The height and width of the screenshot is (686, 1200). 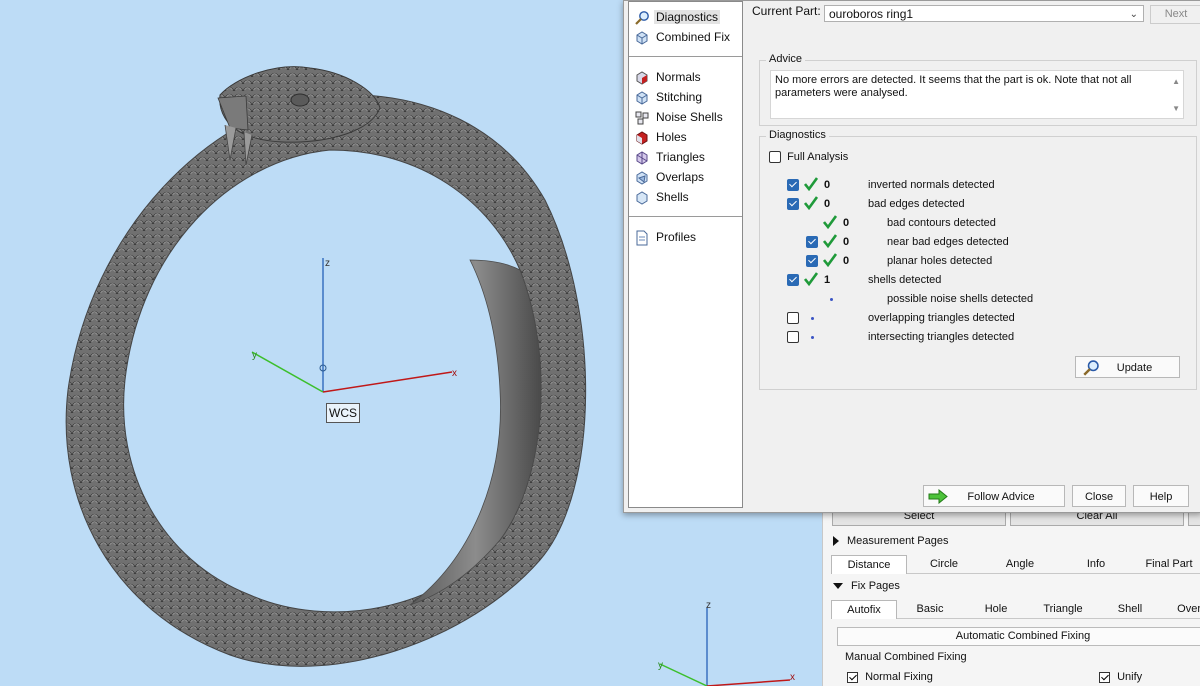 What do you see at coordinates (1096, 564) in the screenshot?
I see `tab-info: Info` at bounding box center [1096, 564].